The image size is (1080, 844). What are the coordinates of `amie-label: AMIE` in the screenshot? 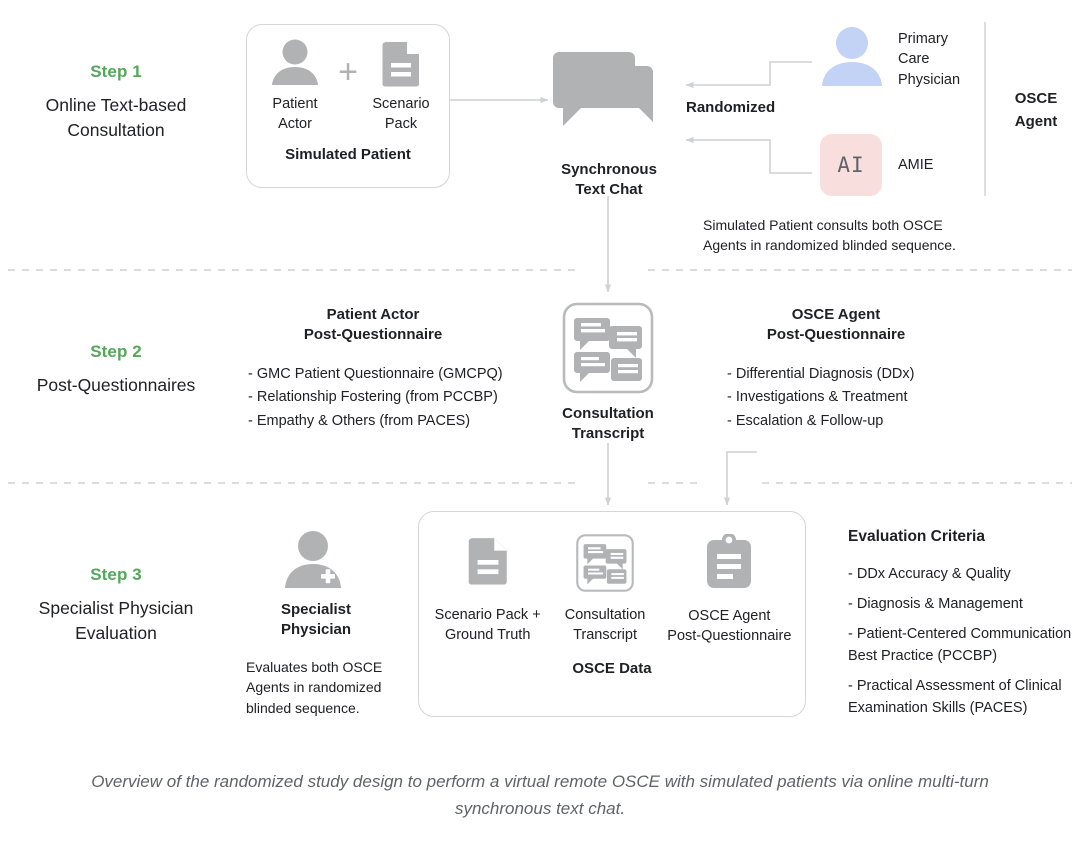 It's located at (916, 165).